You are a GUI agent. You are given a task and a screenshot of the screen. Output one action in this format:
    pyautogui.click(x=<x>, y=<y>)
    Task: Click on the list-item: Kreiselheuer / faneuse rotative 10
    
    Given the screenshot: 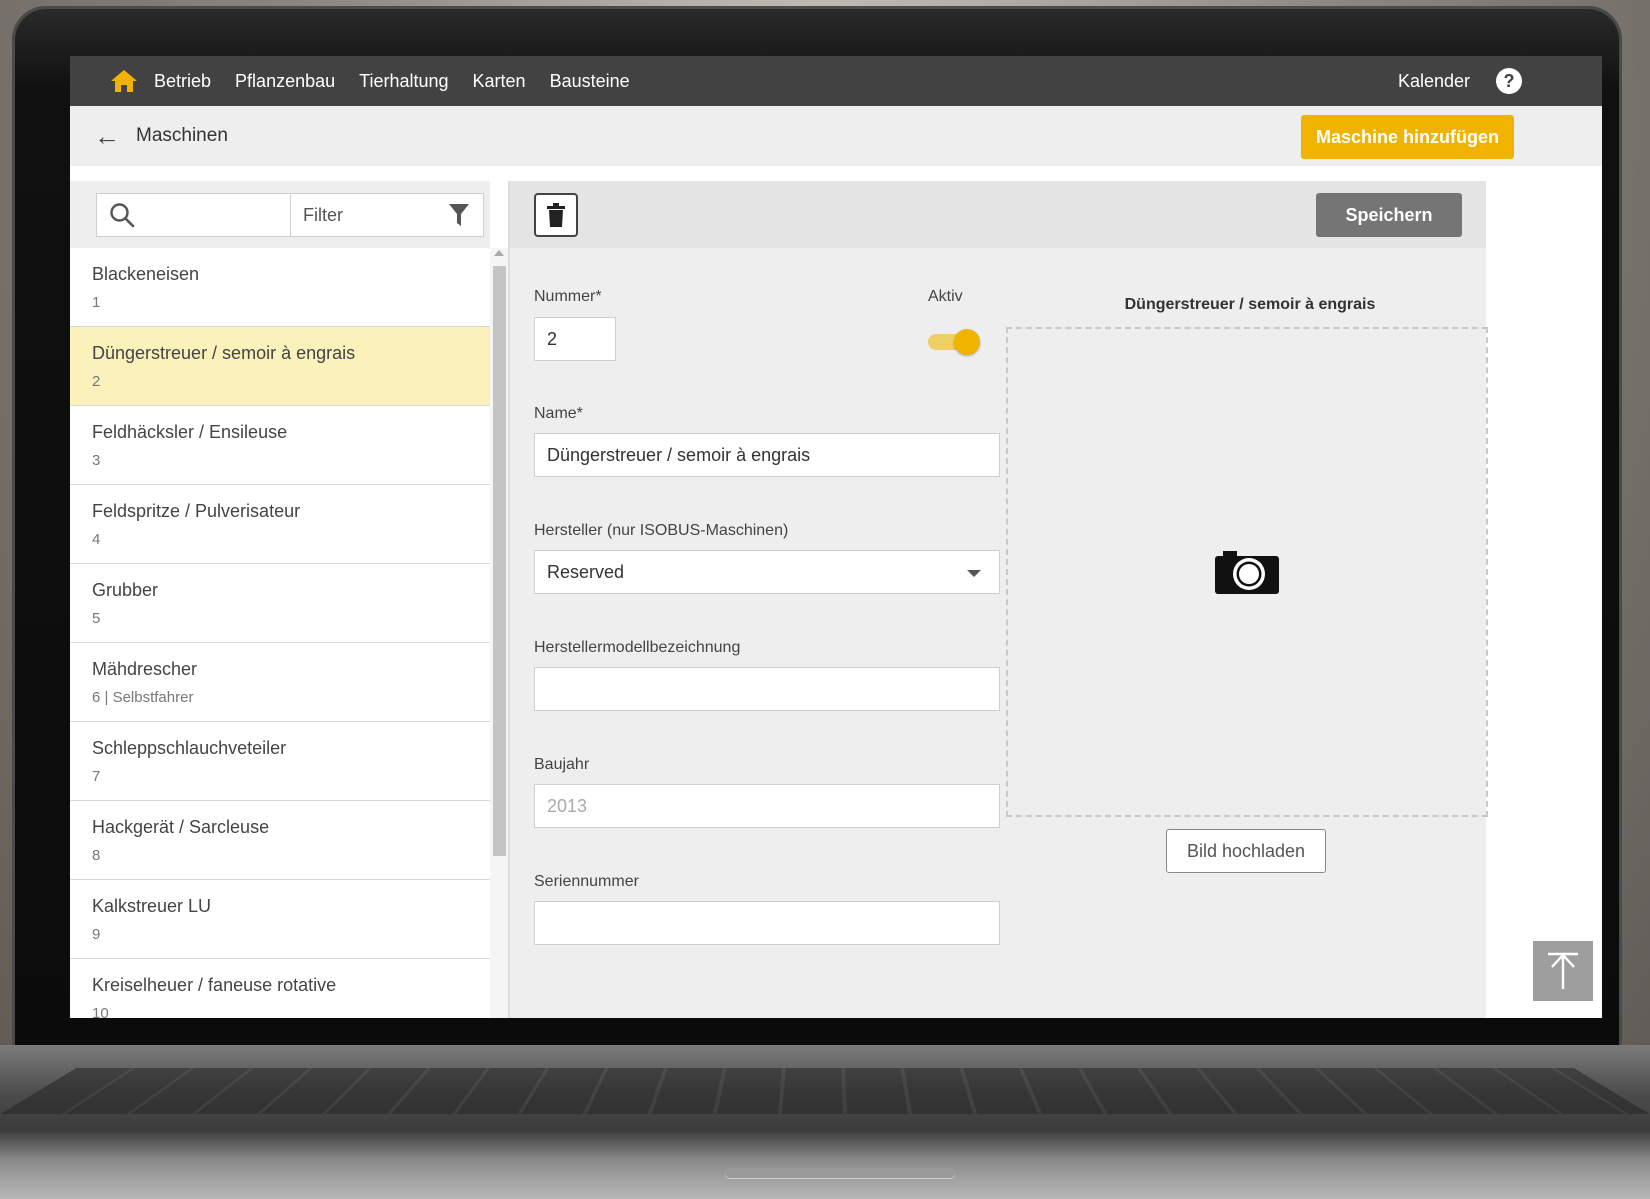 What is the action you would take?
    pyautogui.click(x=280, y=988)
    